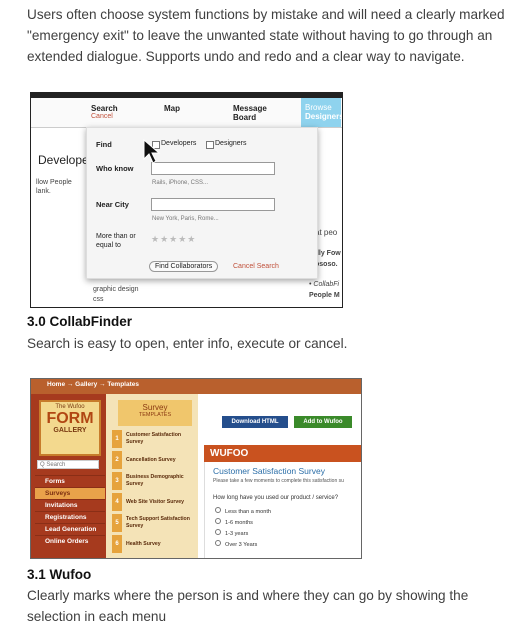 This screenshot has width=513, height=637. What do you see at coordinates (231, 143) in the screenshot?
I see `designers-label: Designers` at bounding box center [231, 143].